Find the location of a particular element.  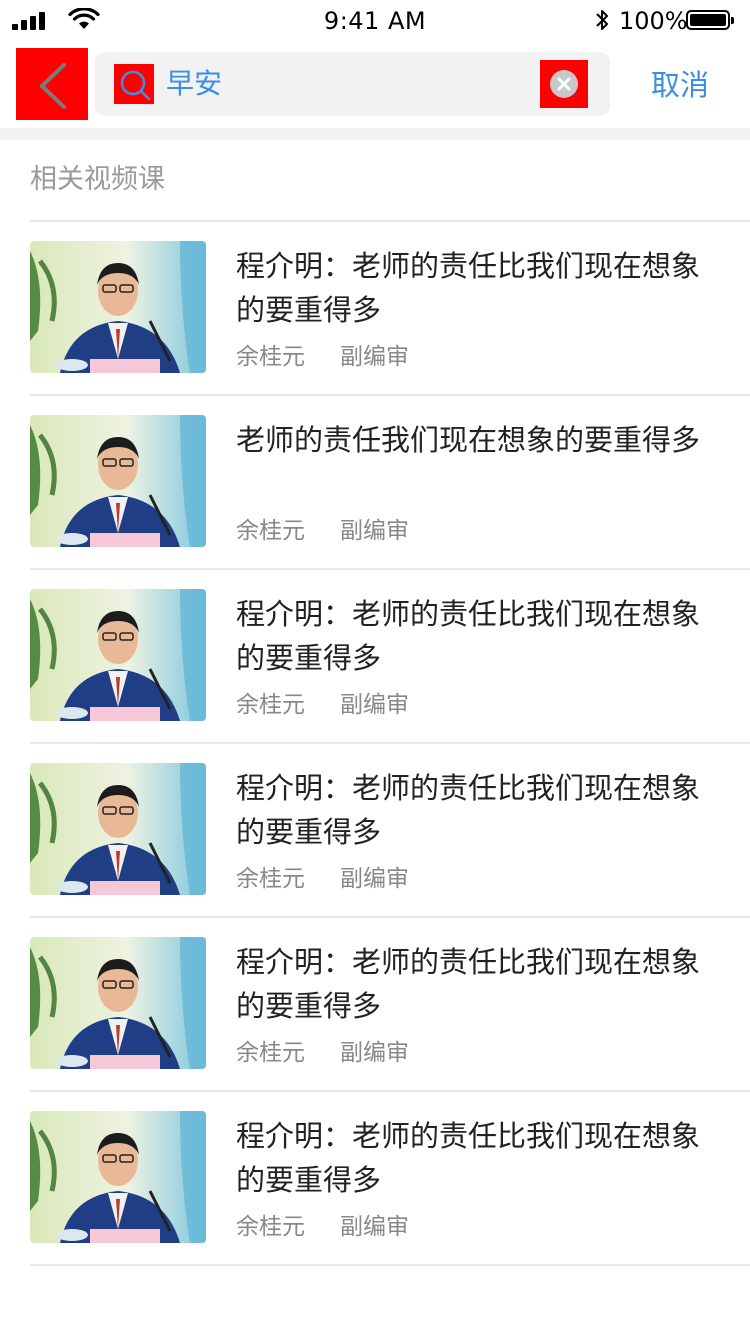

search-input: 早安 is located at coordinates (194, 84).